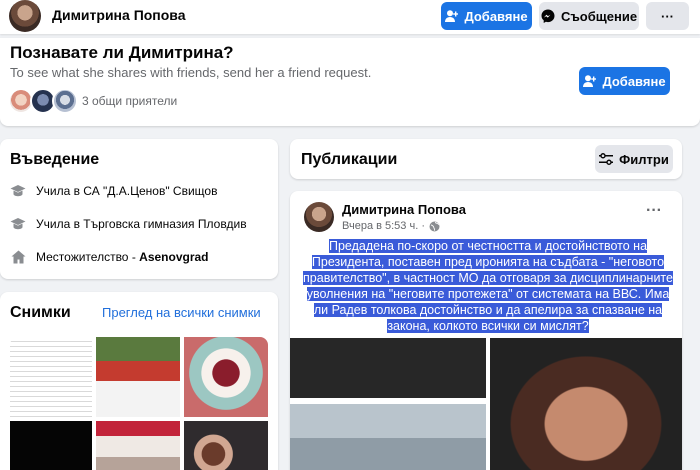 This screenshot has width=700, height=470. What do you see at coordinates (434, 226) in the screenshot?
I see `globe-icon` at bounding box center [434, 226].